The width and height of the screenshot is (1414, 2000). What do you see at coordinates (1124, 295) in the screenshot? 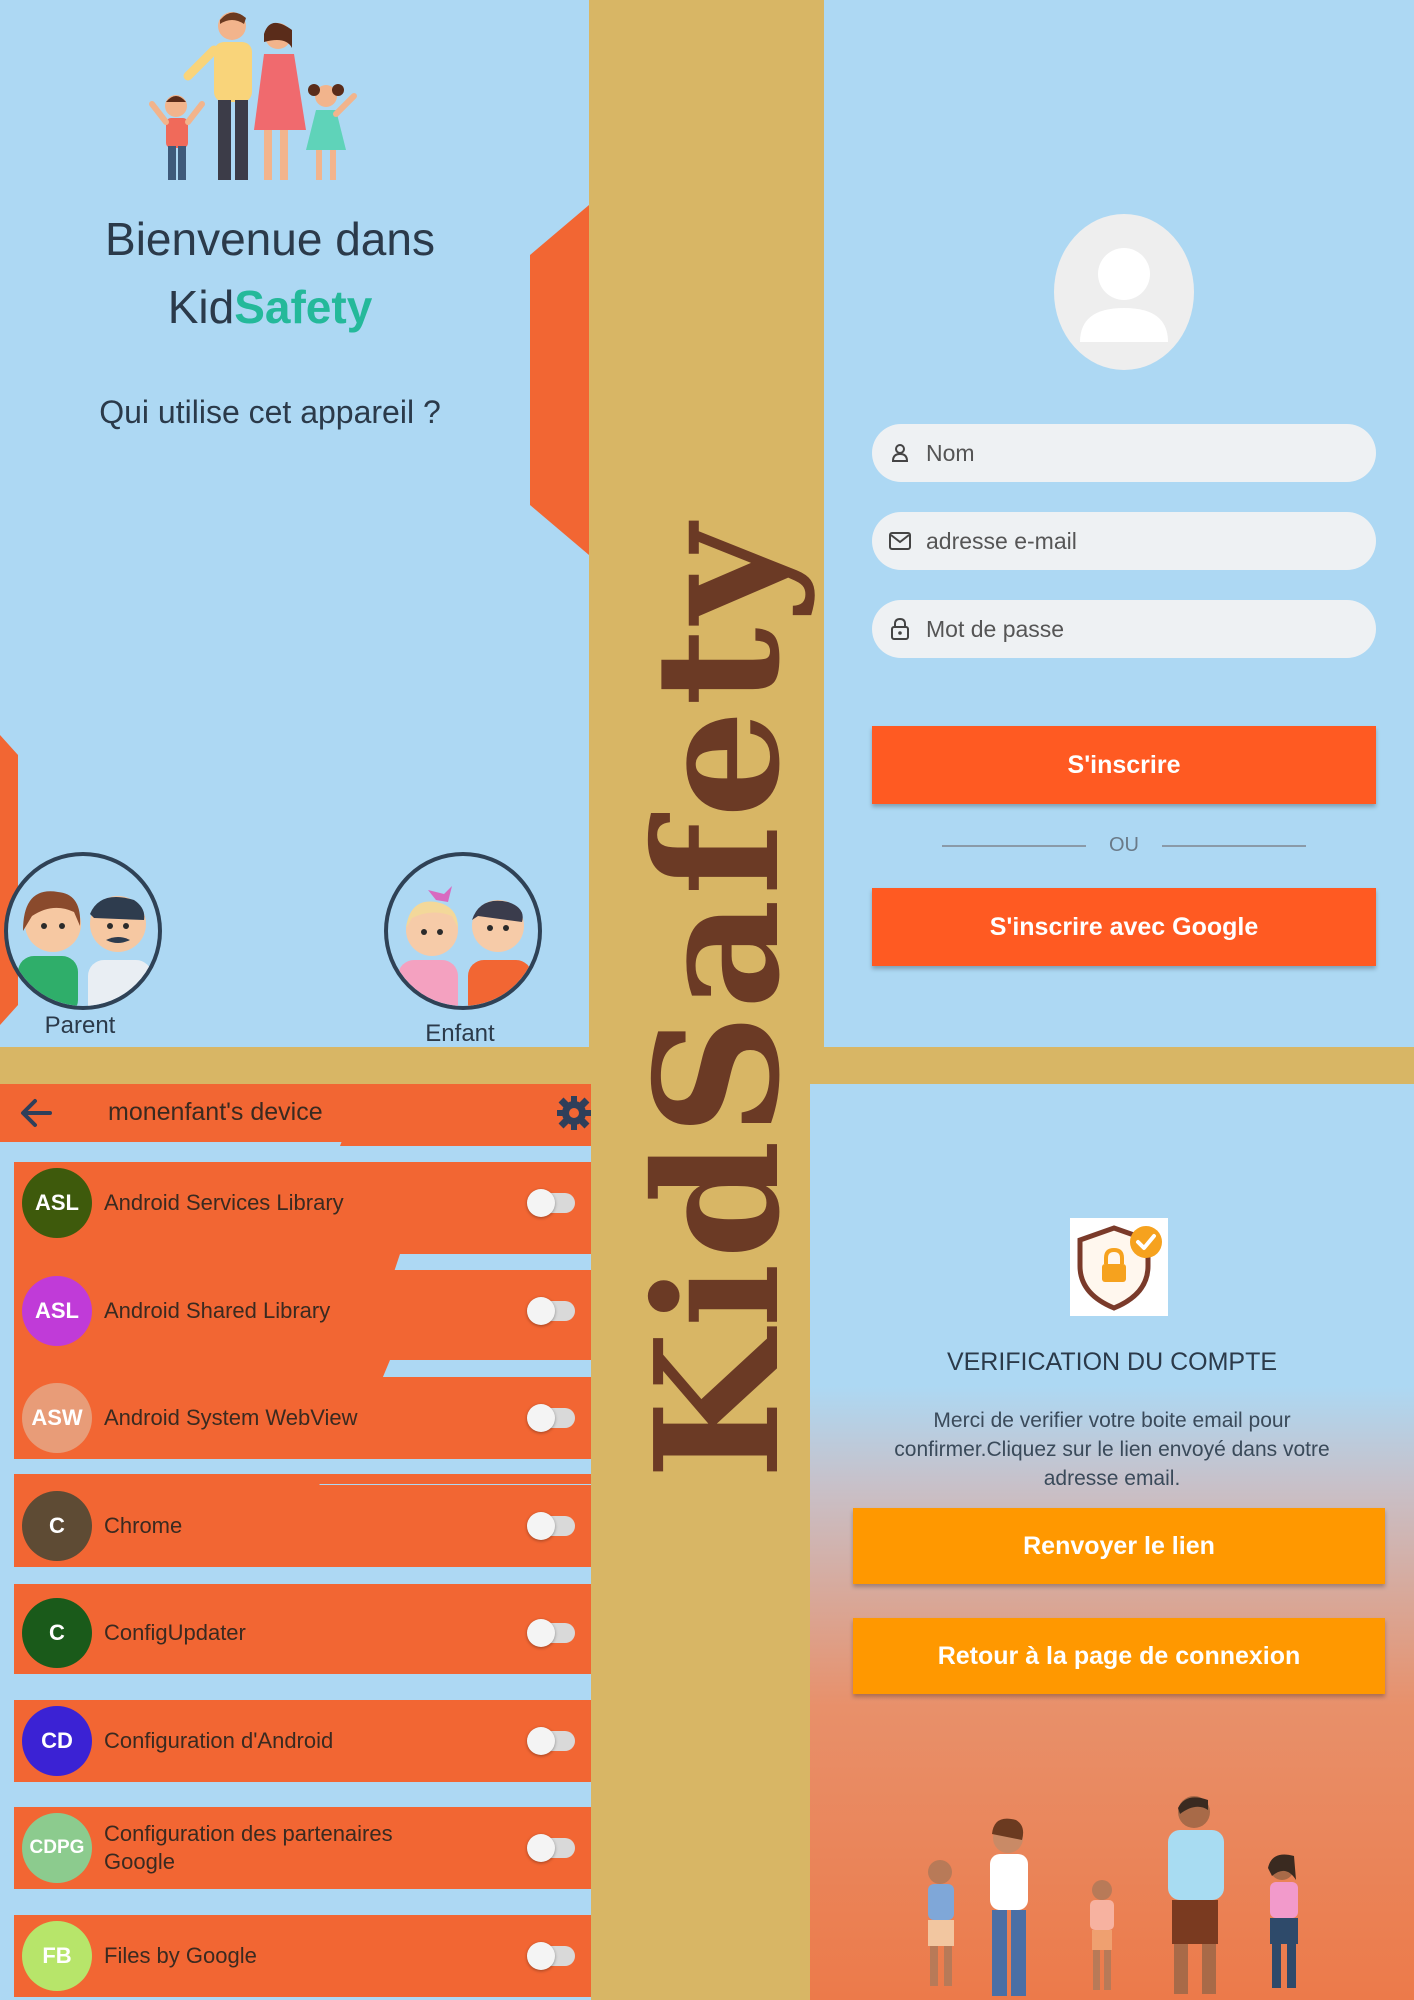
I see `user-placeholder-icon` at bounding box center [1124, 295].